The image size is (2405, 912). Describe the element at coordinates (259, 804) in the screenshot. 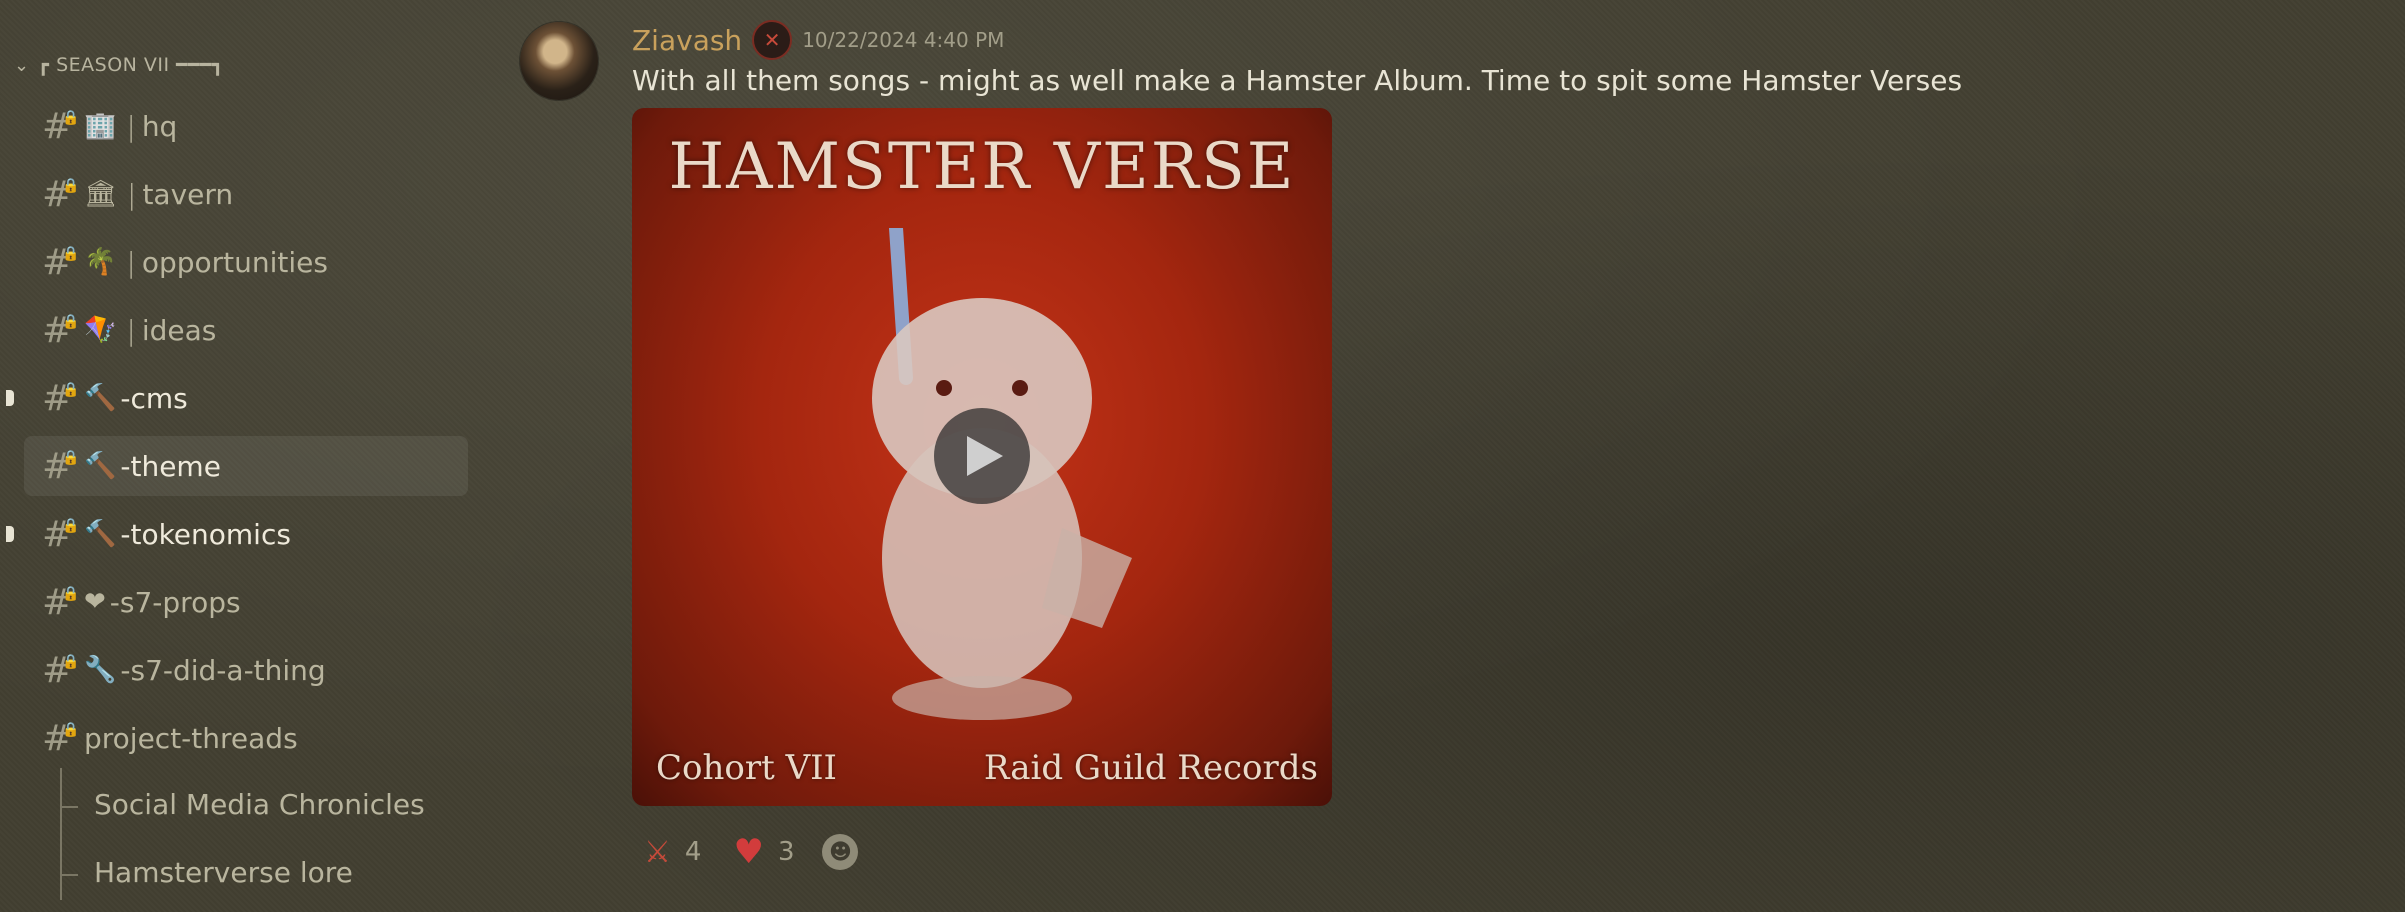

I see `thread-social-media-chronicles: Social Media Chronicles` at that location.